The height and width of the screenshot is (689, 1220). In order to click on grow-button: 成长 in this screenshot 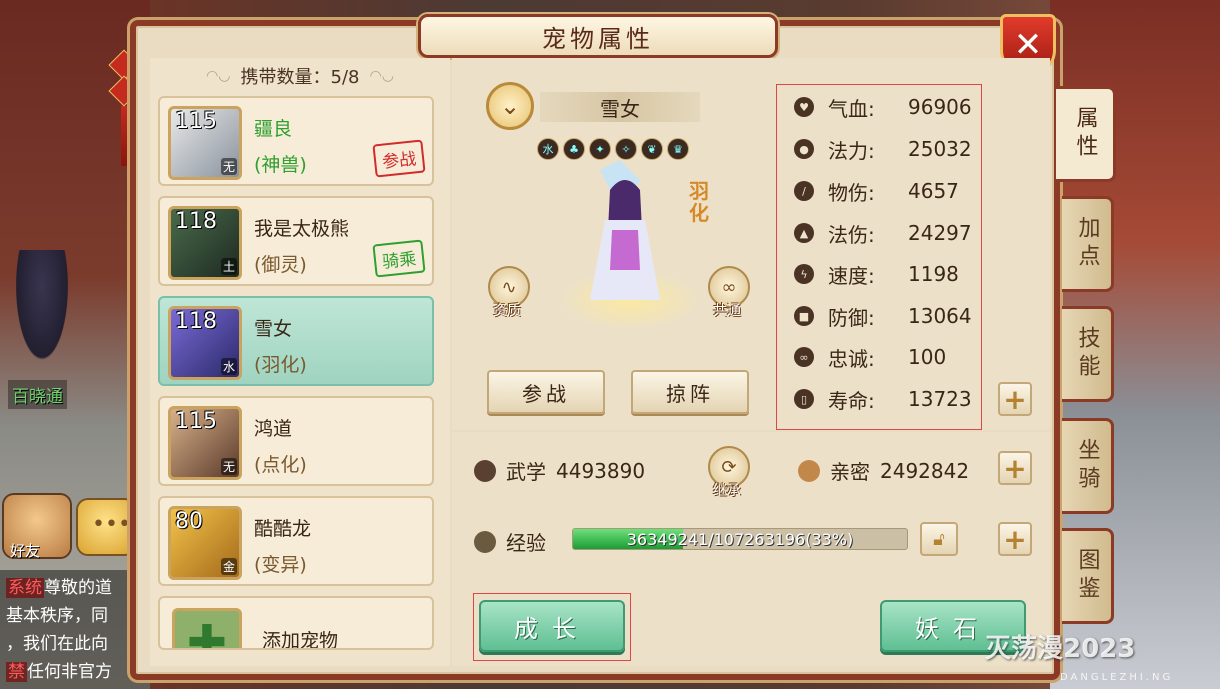, I will do `click(552, 626)`.